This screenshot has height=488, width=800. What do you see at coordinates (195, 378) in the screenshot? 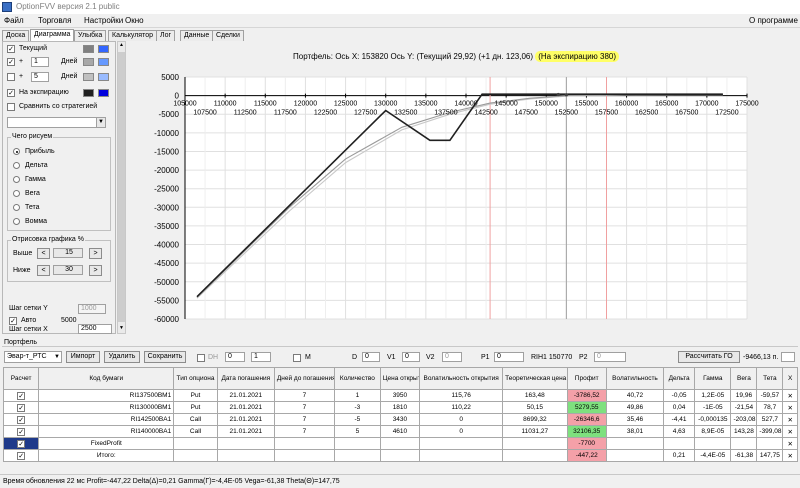
I see `col-type: Тип опциона` at bounding box center [195, 378].